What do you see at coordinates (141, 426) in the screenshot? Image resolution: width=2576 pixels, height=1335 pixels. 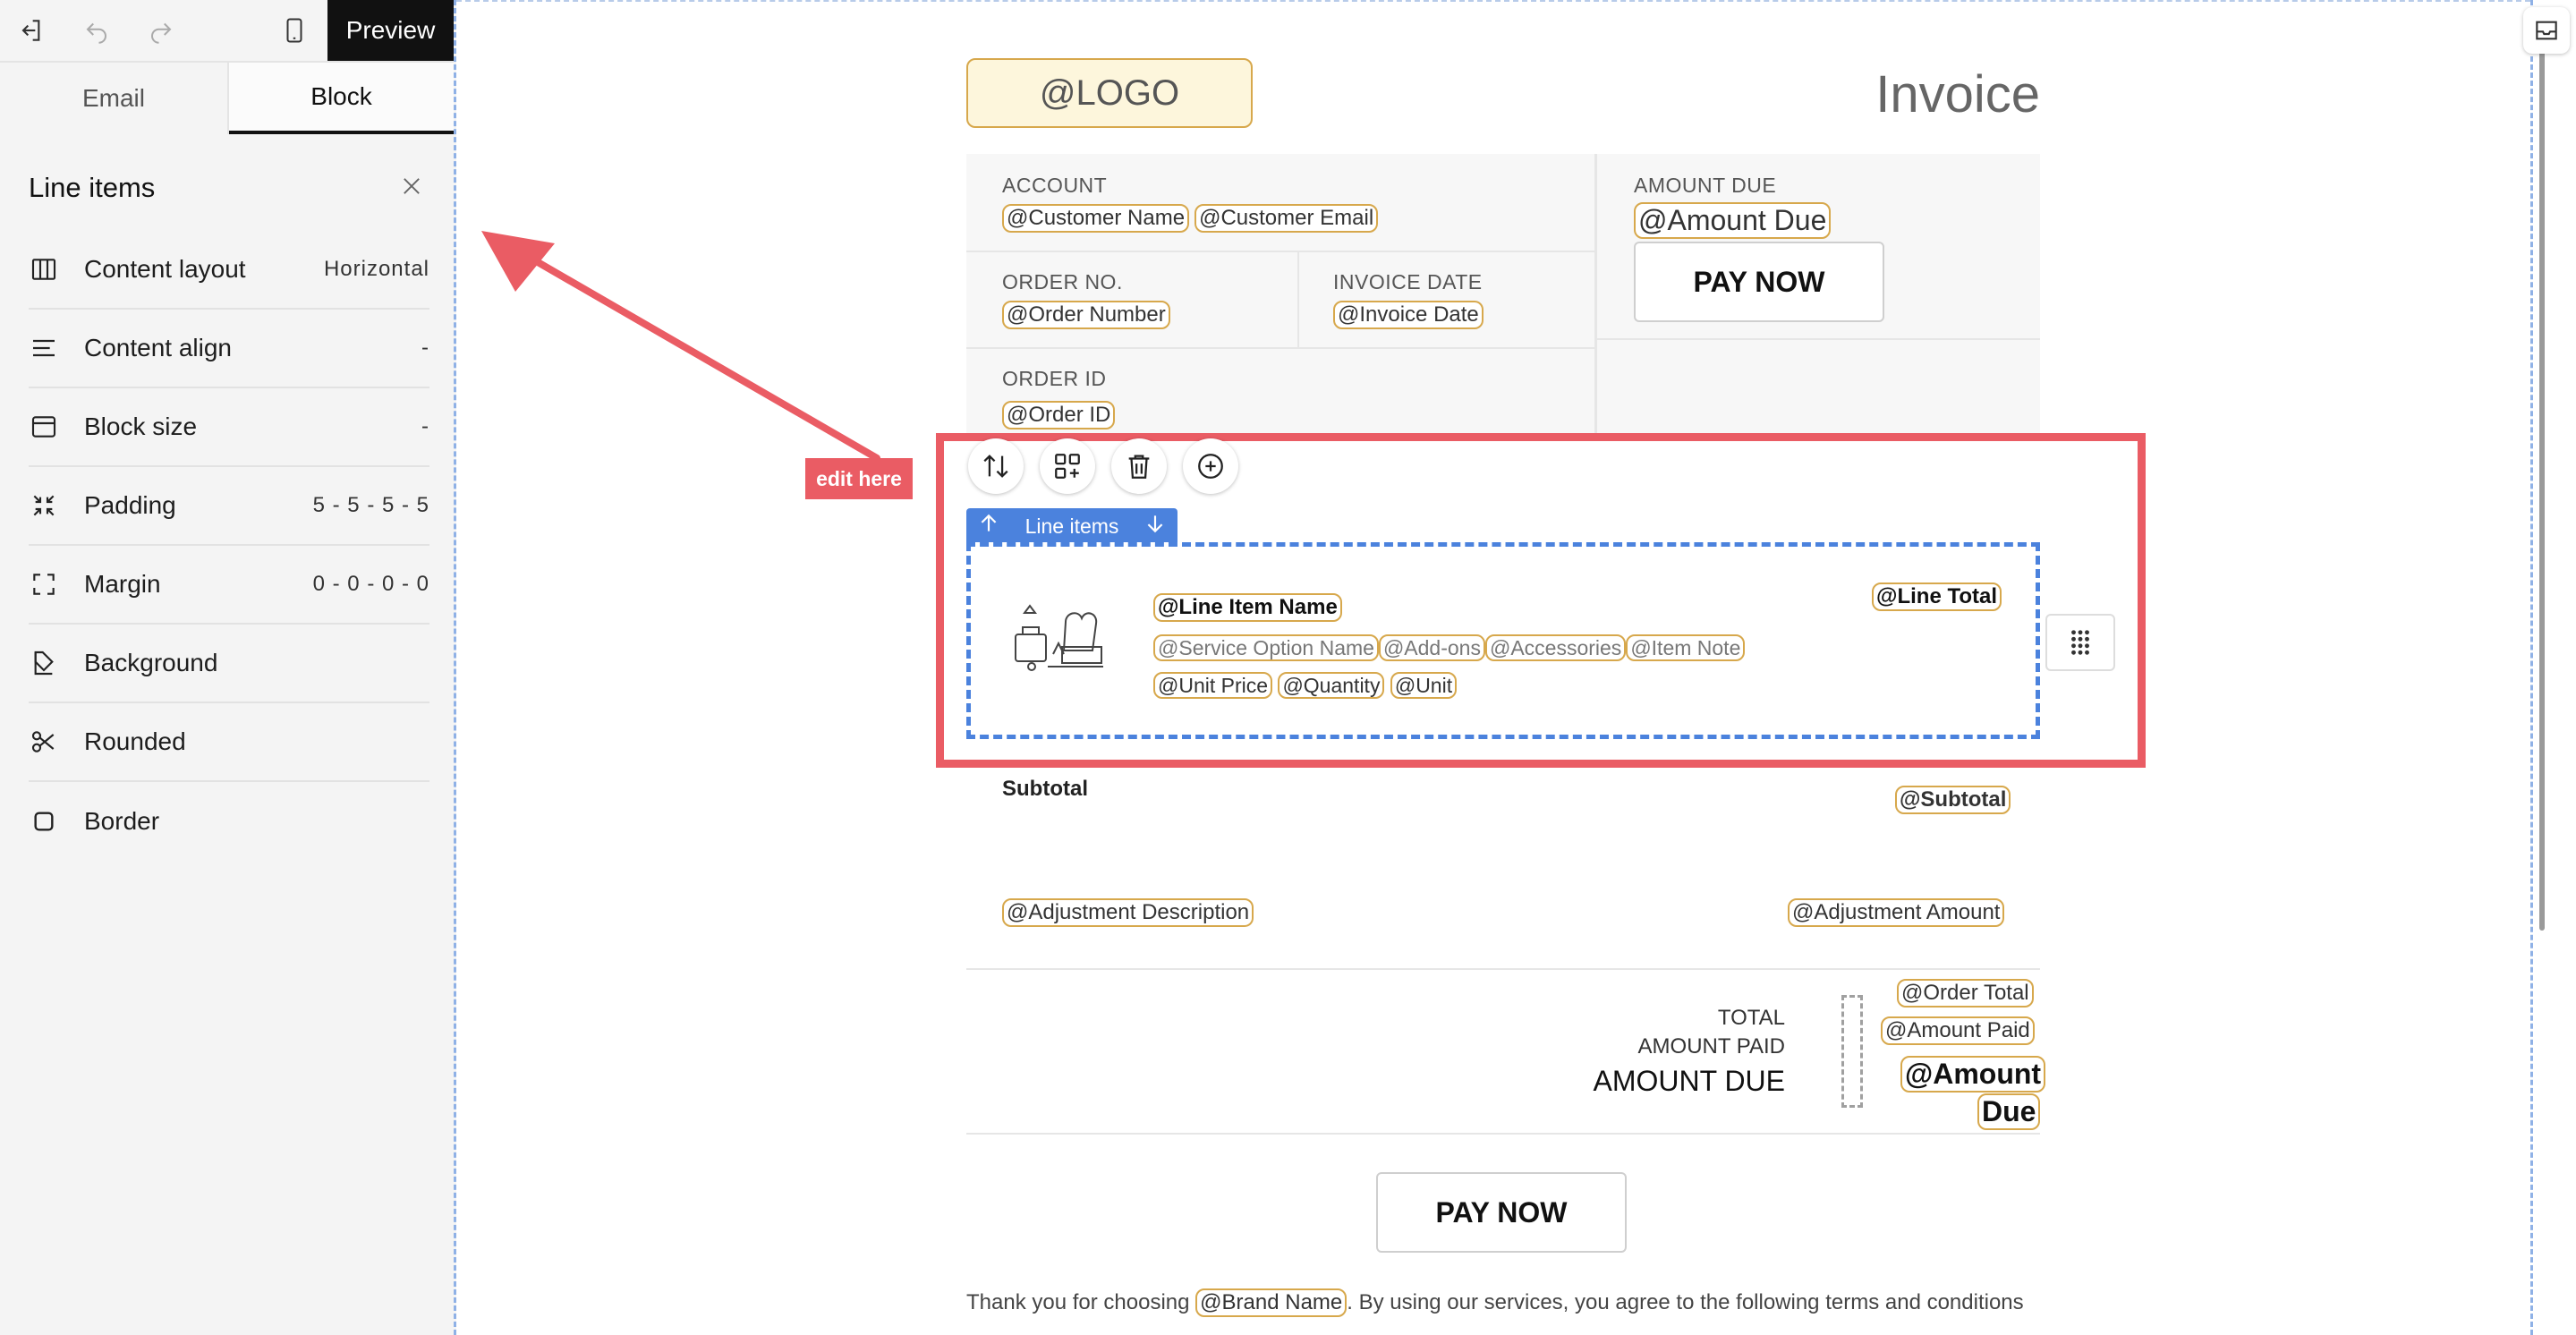 I see `prop-label: Block size` at bounding box center [141, 426].